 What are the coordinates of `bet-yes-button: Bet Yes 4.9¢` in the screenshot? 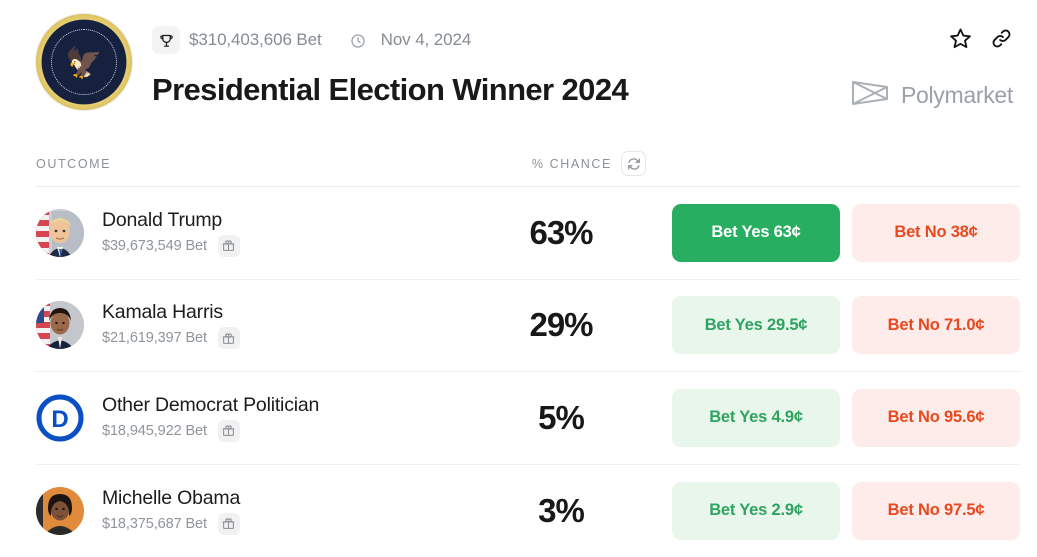 It's located at (756, 417).